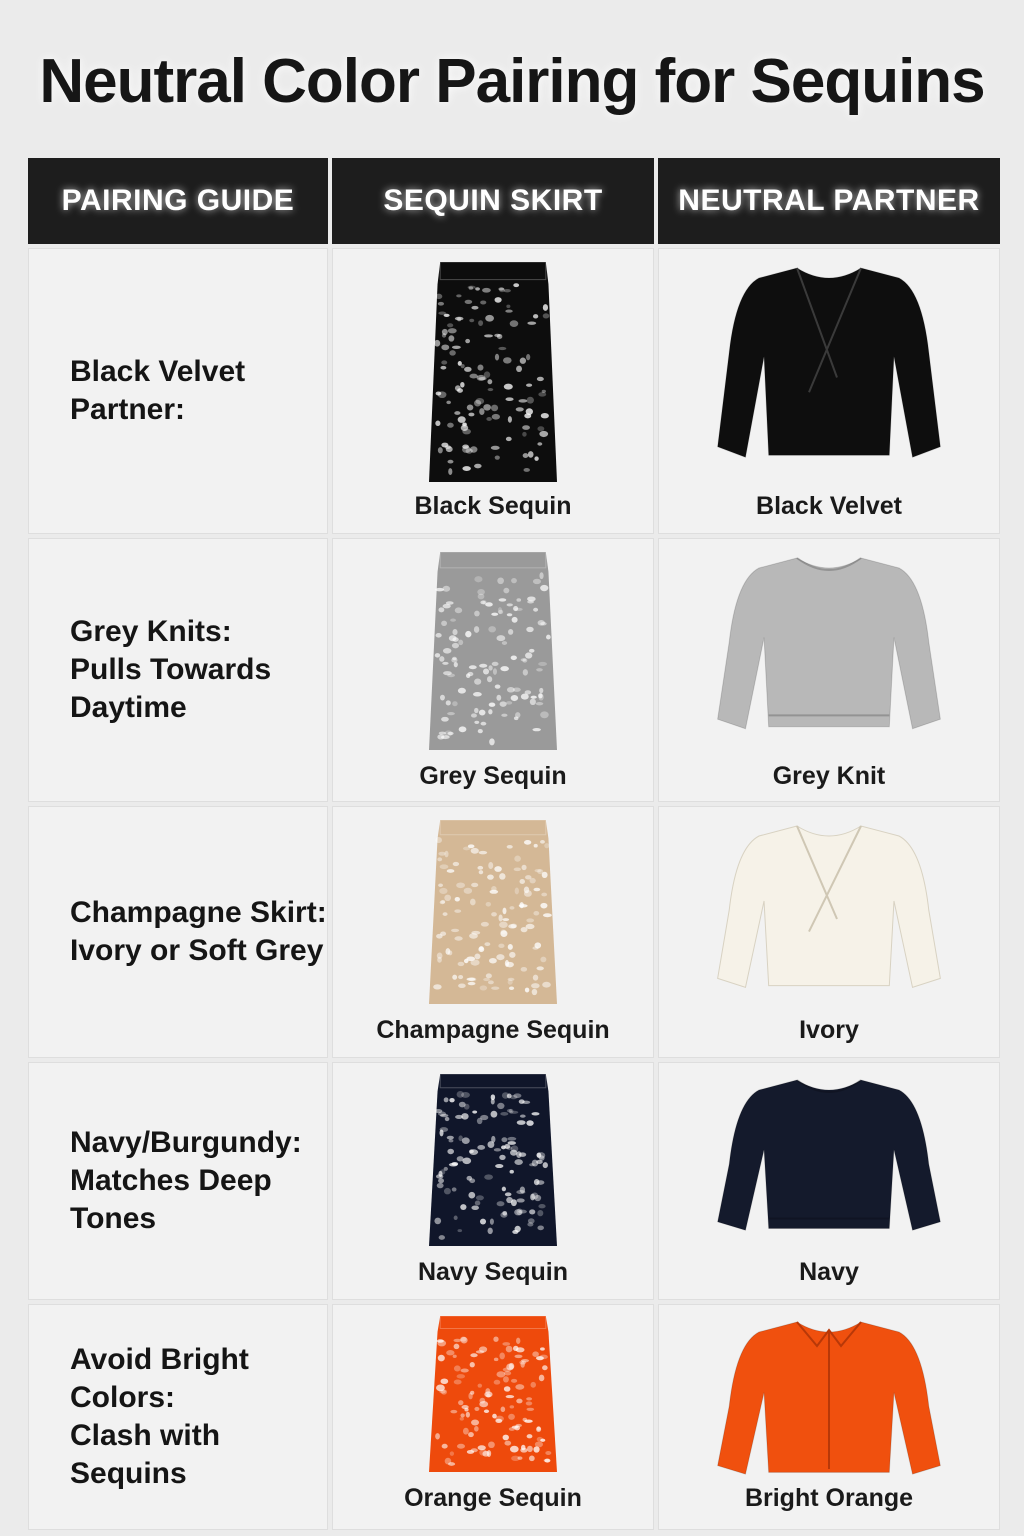 The image size is (1024, 1536). I want to click on partner-cell: Black Velvet, so click(829, 391).